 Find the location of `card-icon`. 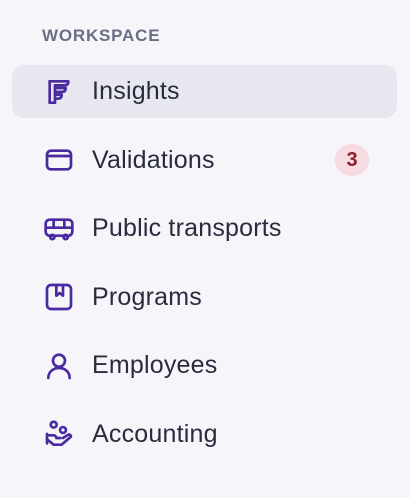

card-icon is located at coordinates (59, 160).